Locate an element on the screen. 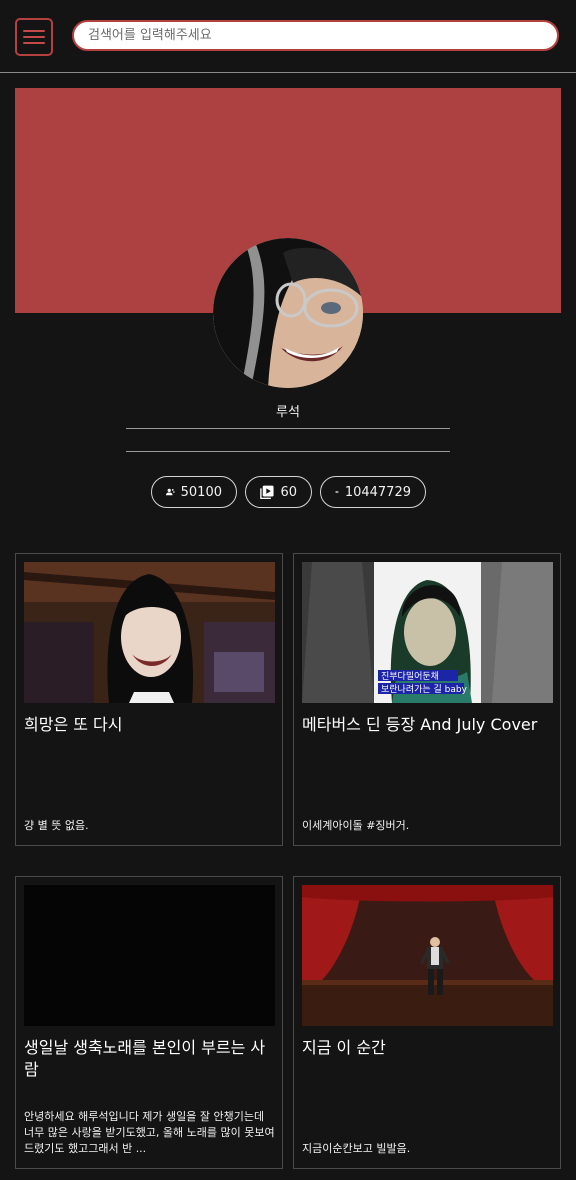 Image resolution: width=576 pixels, height=1180 pixels. views-icon is located at coordinates (337, 492).